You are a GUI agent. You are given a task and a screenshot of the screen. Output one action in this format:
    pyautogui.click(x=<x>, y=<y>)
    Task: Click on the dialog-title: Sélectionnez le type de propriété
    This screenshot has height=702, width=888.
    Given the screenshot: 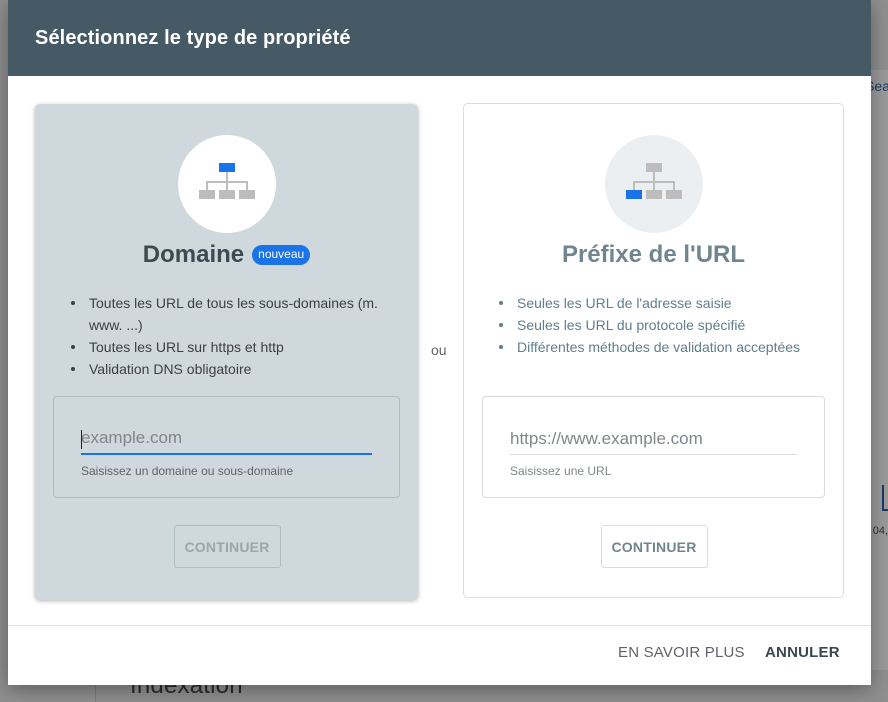 What is the action you would take?
    pyautogui.click(x=193, y=37)
    